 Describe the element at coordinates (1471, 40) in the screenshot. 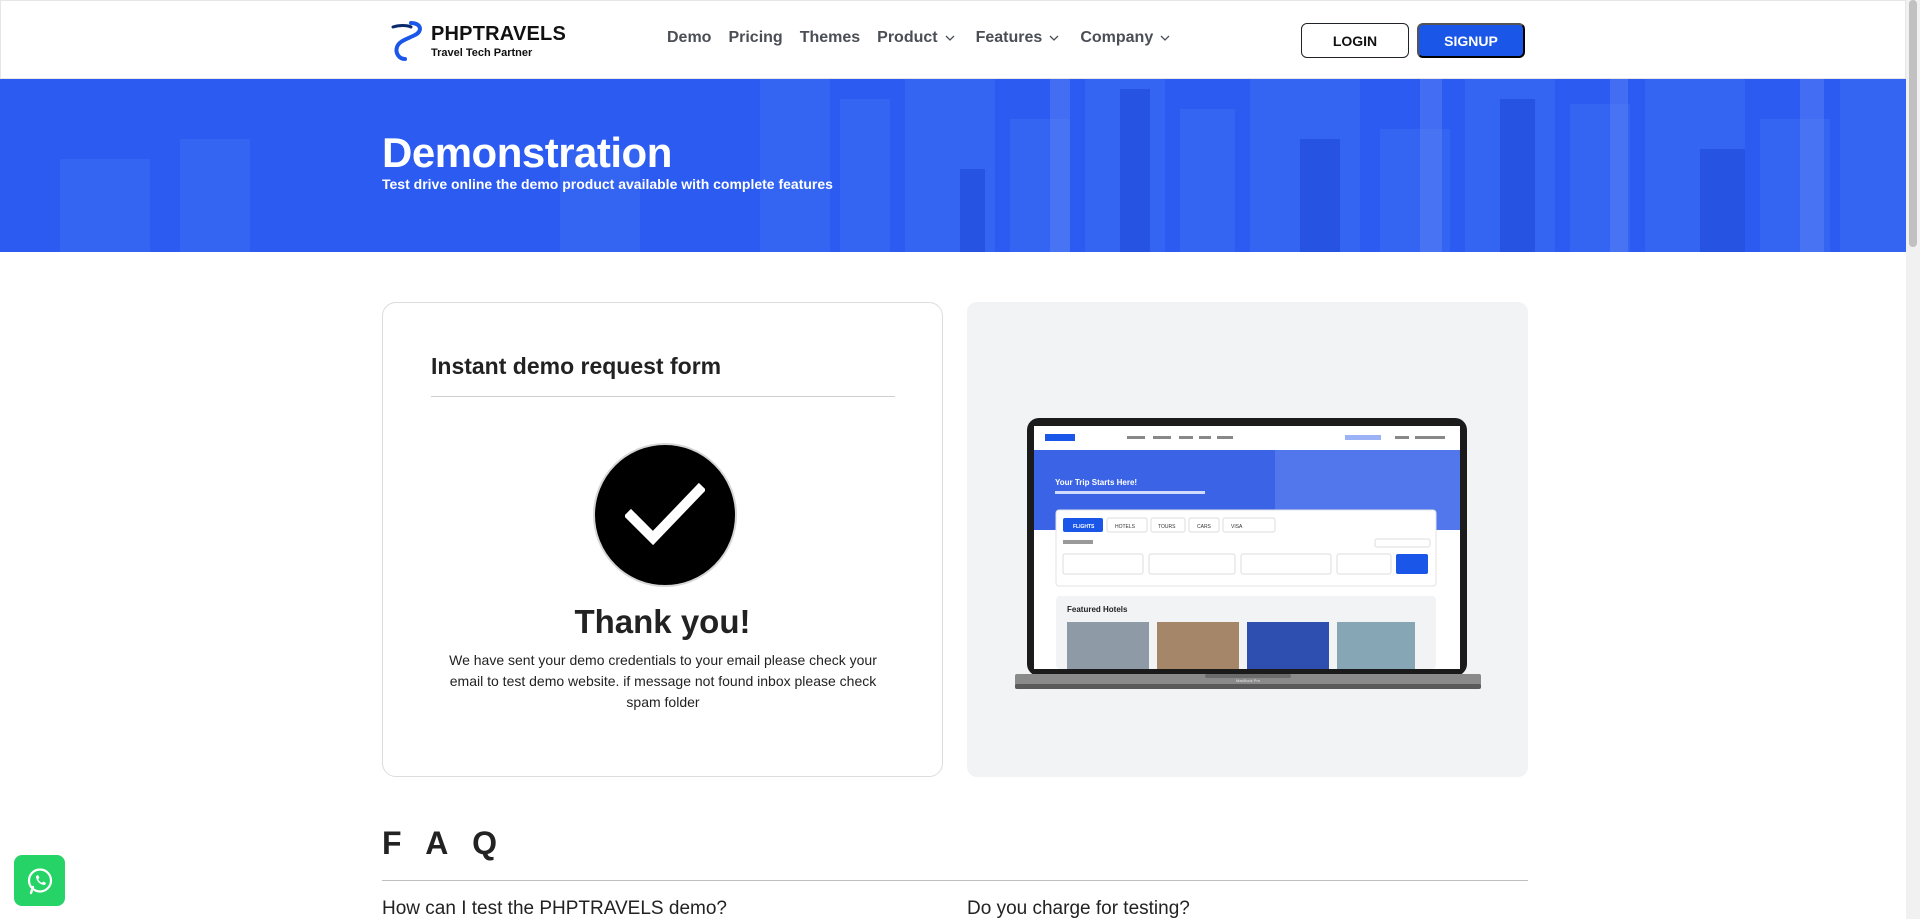

I see `signup-button: SIGNUP` at that location.